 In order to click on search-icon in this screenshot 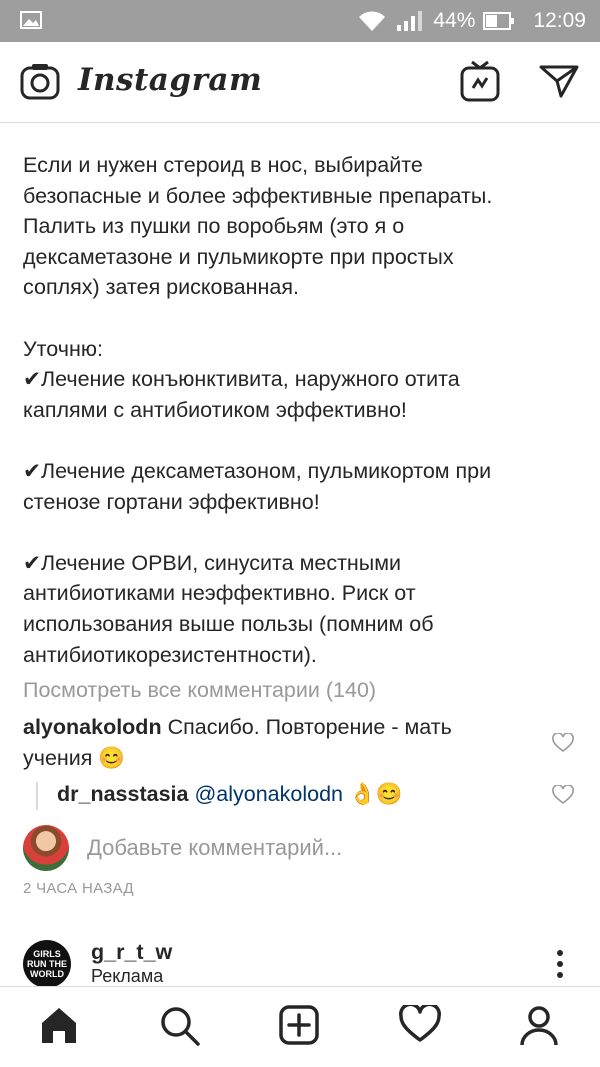, I will do `click(180, 1026)`.